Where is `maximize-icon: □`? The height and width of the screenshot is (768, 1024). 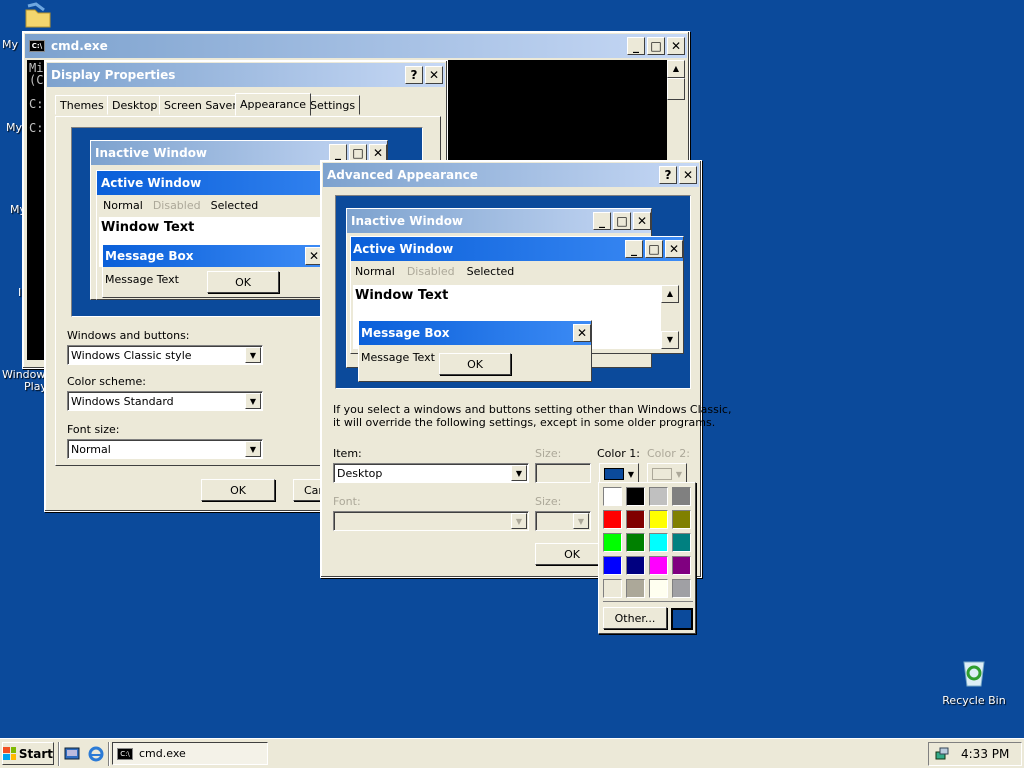 maximize-icon: □ is located at coordinates (622, 221).